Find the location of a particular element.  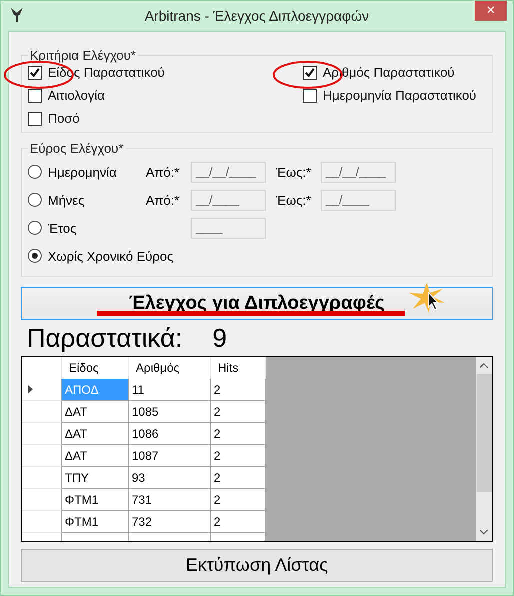

table-cell: 732 is located at coordinates (170, 522).